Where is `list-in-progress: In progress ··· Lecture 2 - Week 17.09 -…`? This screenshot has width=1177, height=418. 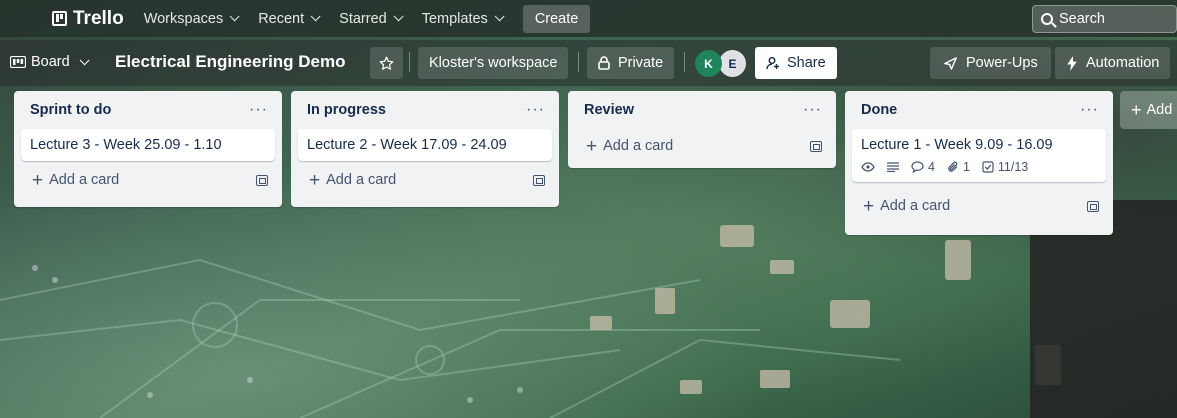 list-in-progress: In progress ··· Lecture 2 - Week 17.09 -… is located at coordinates (425, 149).